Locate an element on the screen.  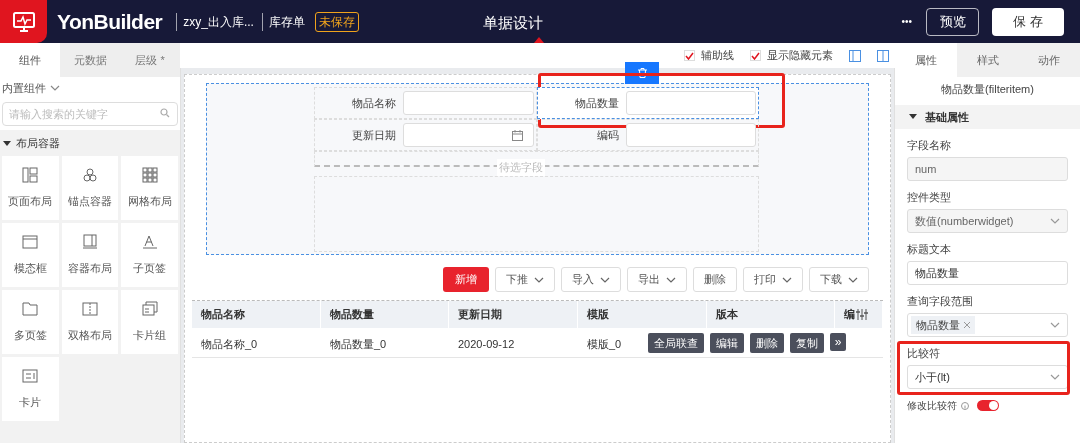
component-tile: 网格布局 is located at coordinates (149, 188).